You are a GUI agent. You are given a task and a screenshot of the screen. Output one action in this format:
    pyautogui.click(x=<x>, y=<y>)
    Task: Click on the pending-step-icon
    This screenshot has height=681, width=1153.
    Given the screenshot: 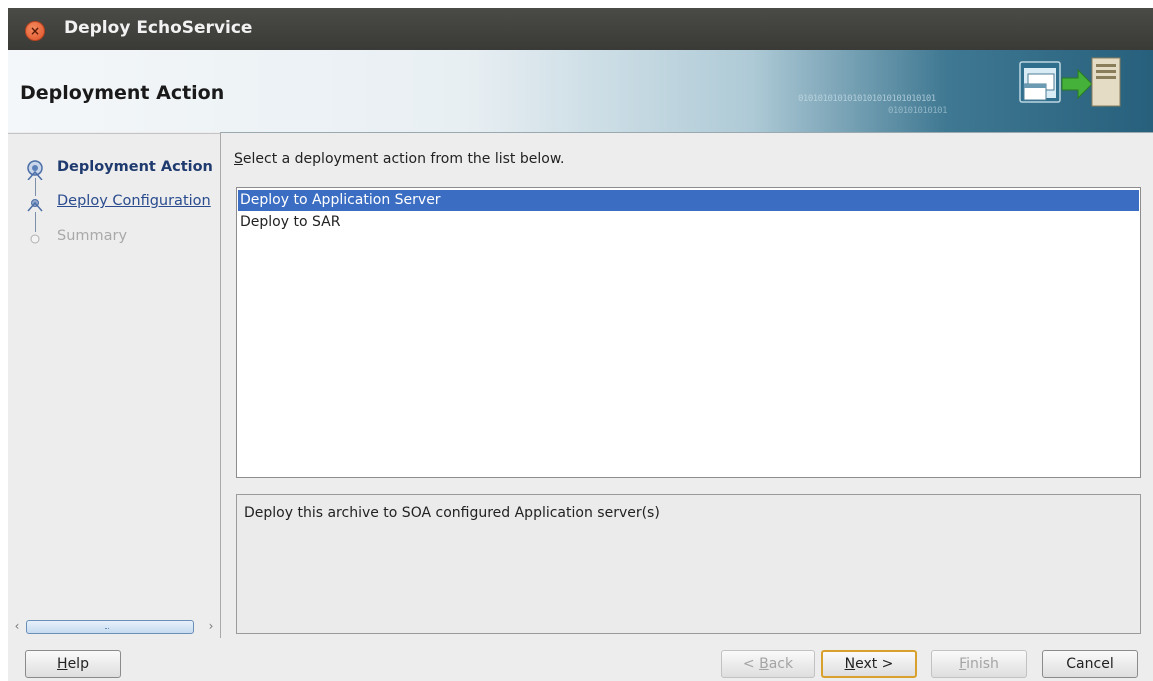 What is the action you would take?
    pyautogui.click(x=35, y=205)
    